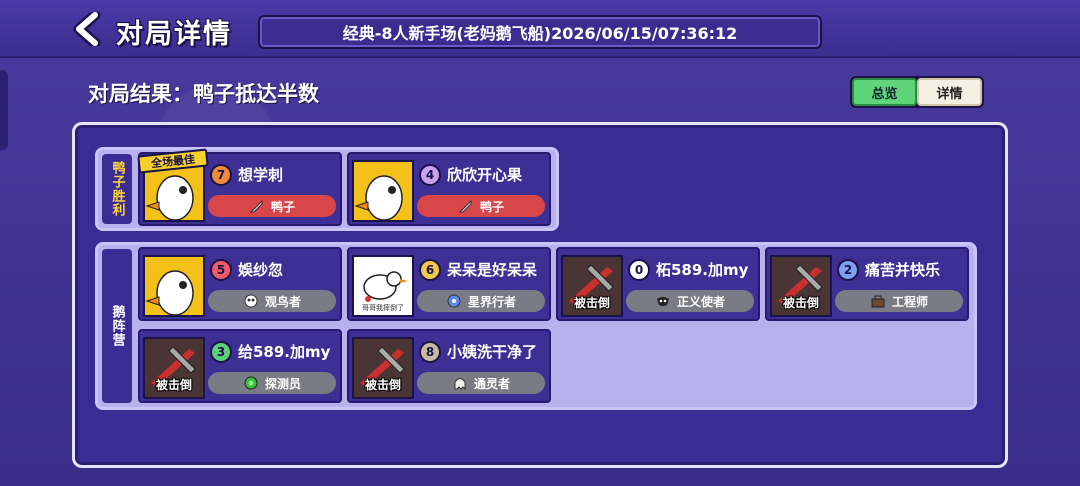  I want to click on match-info-banner: 经典-8人新手场(老妈鹅飞船)2026/06/15/07:36:12, so click(540, 32).